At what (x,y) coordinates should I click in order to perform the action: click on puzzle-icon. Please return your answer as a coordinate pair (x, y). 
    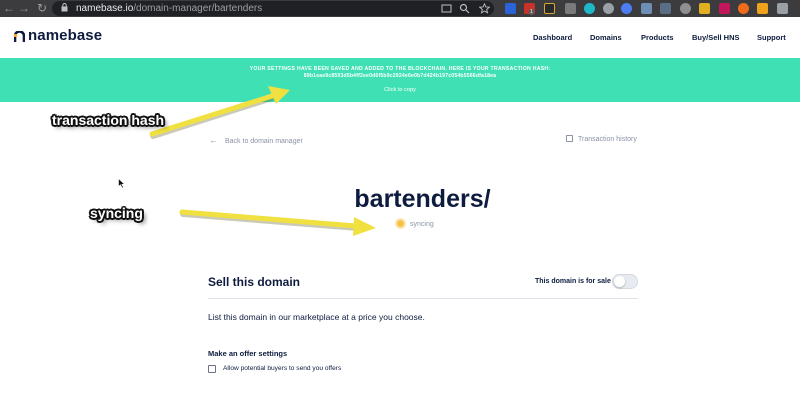
    Looking at the image, I should click on (782, 8).